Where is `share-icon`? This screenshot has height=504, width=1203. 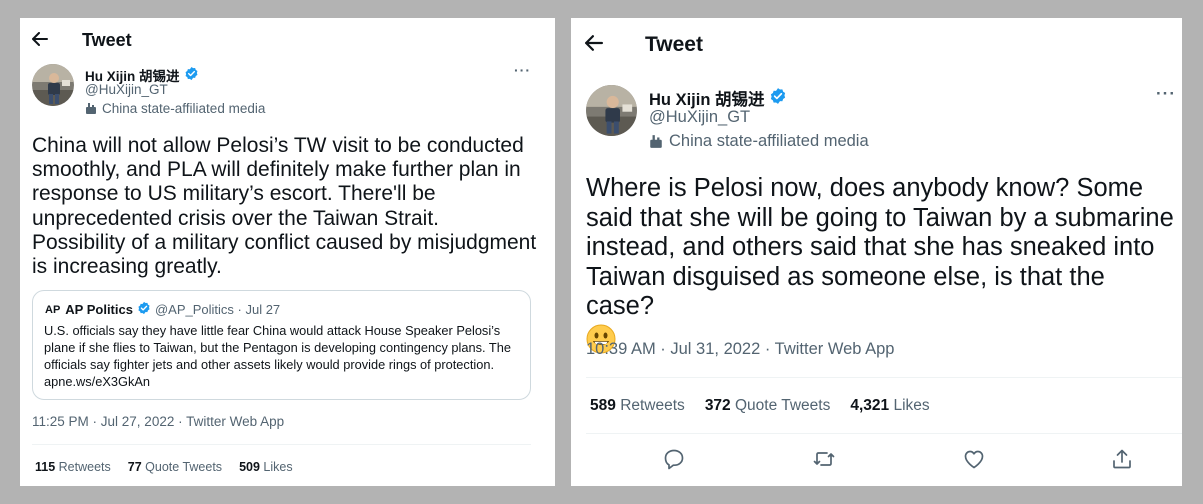 share-icon is located at coordinates (1123, 460).